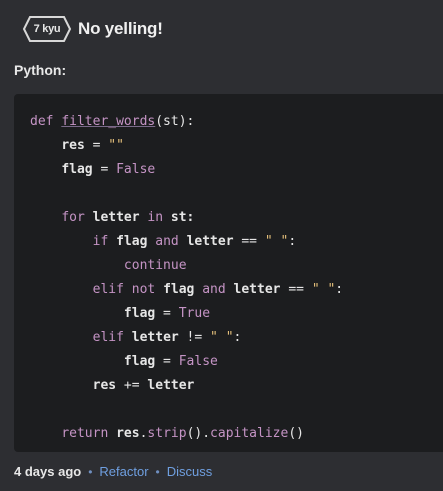  What do you see at coordinates (190, 471) in the screenshot?
I see `discuss-link: Discuss` at bounding box center [190, 471].